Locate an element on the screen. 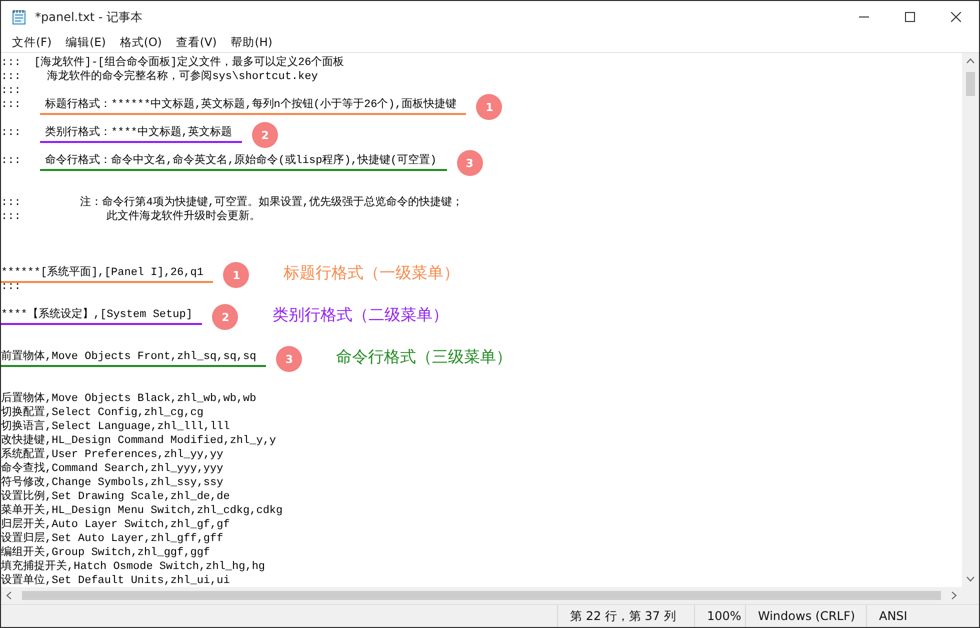 This screenshot has width=980, height=628. menu-item: 格式(O) is located at coordinates (140, 42).